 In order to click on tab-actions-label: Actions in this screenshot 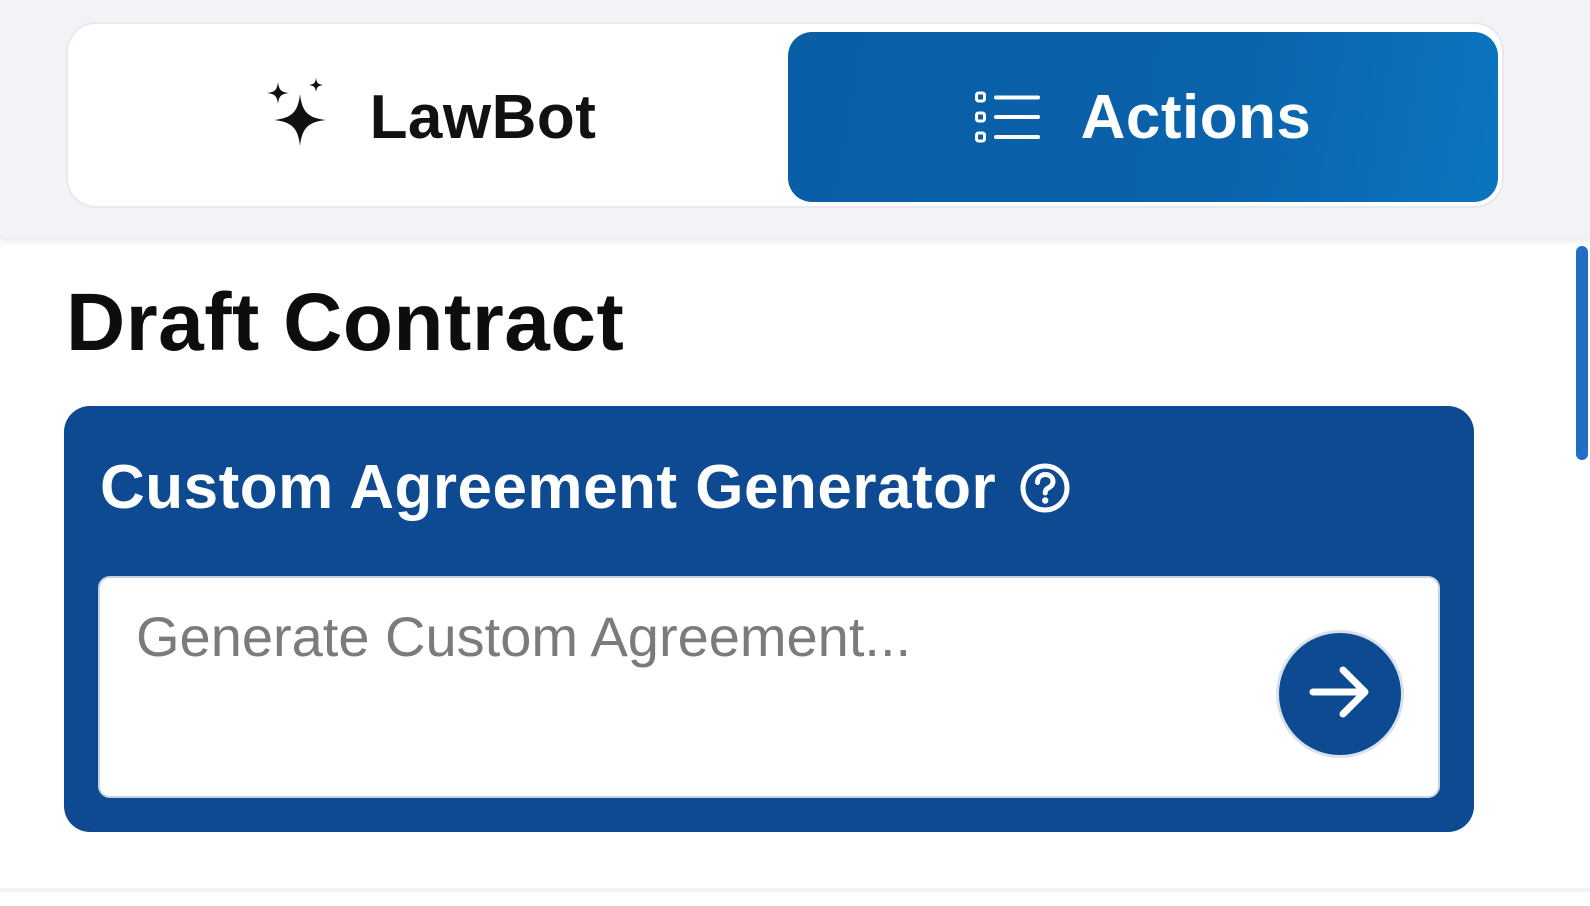, I will do `click(1196, 117)`.